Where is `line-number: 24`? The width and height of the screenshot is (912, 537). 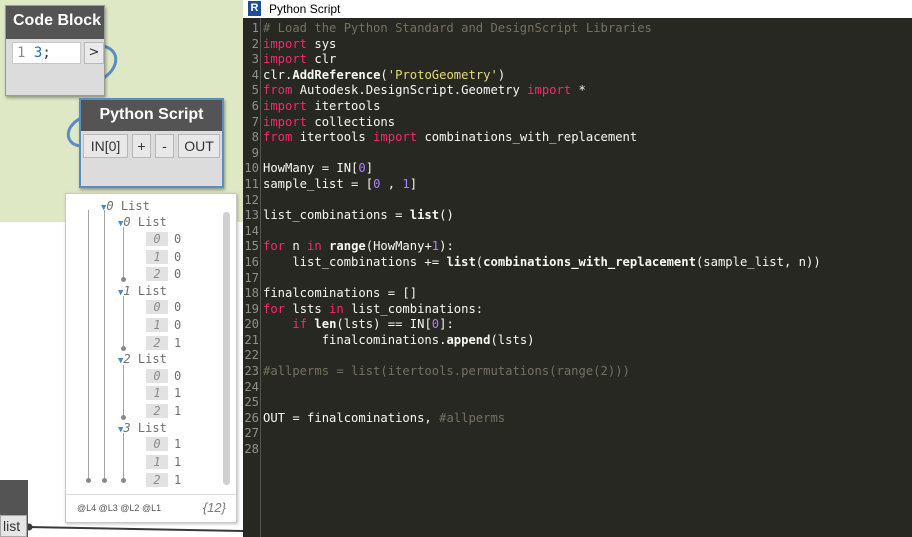 line-number: 24 is located at coordinates (251, 386).